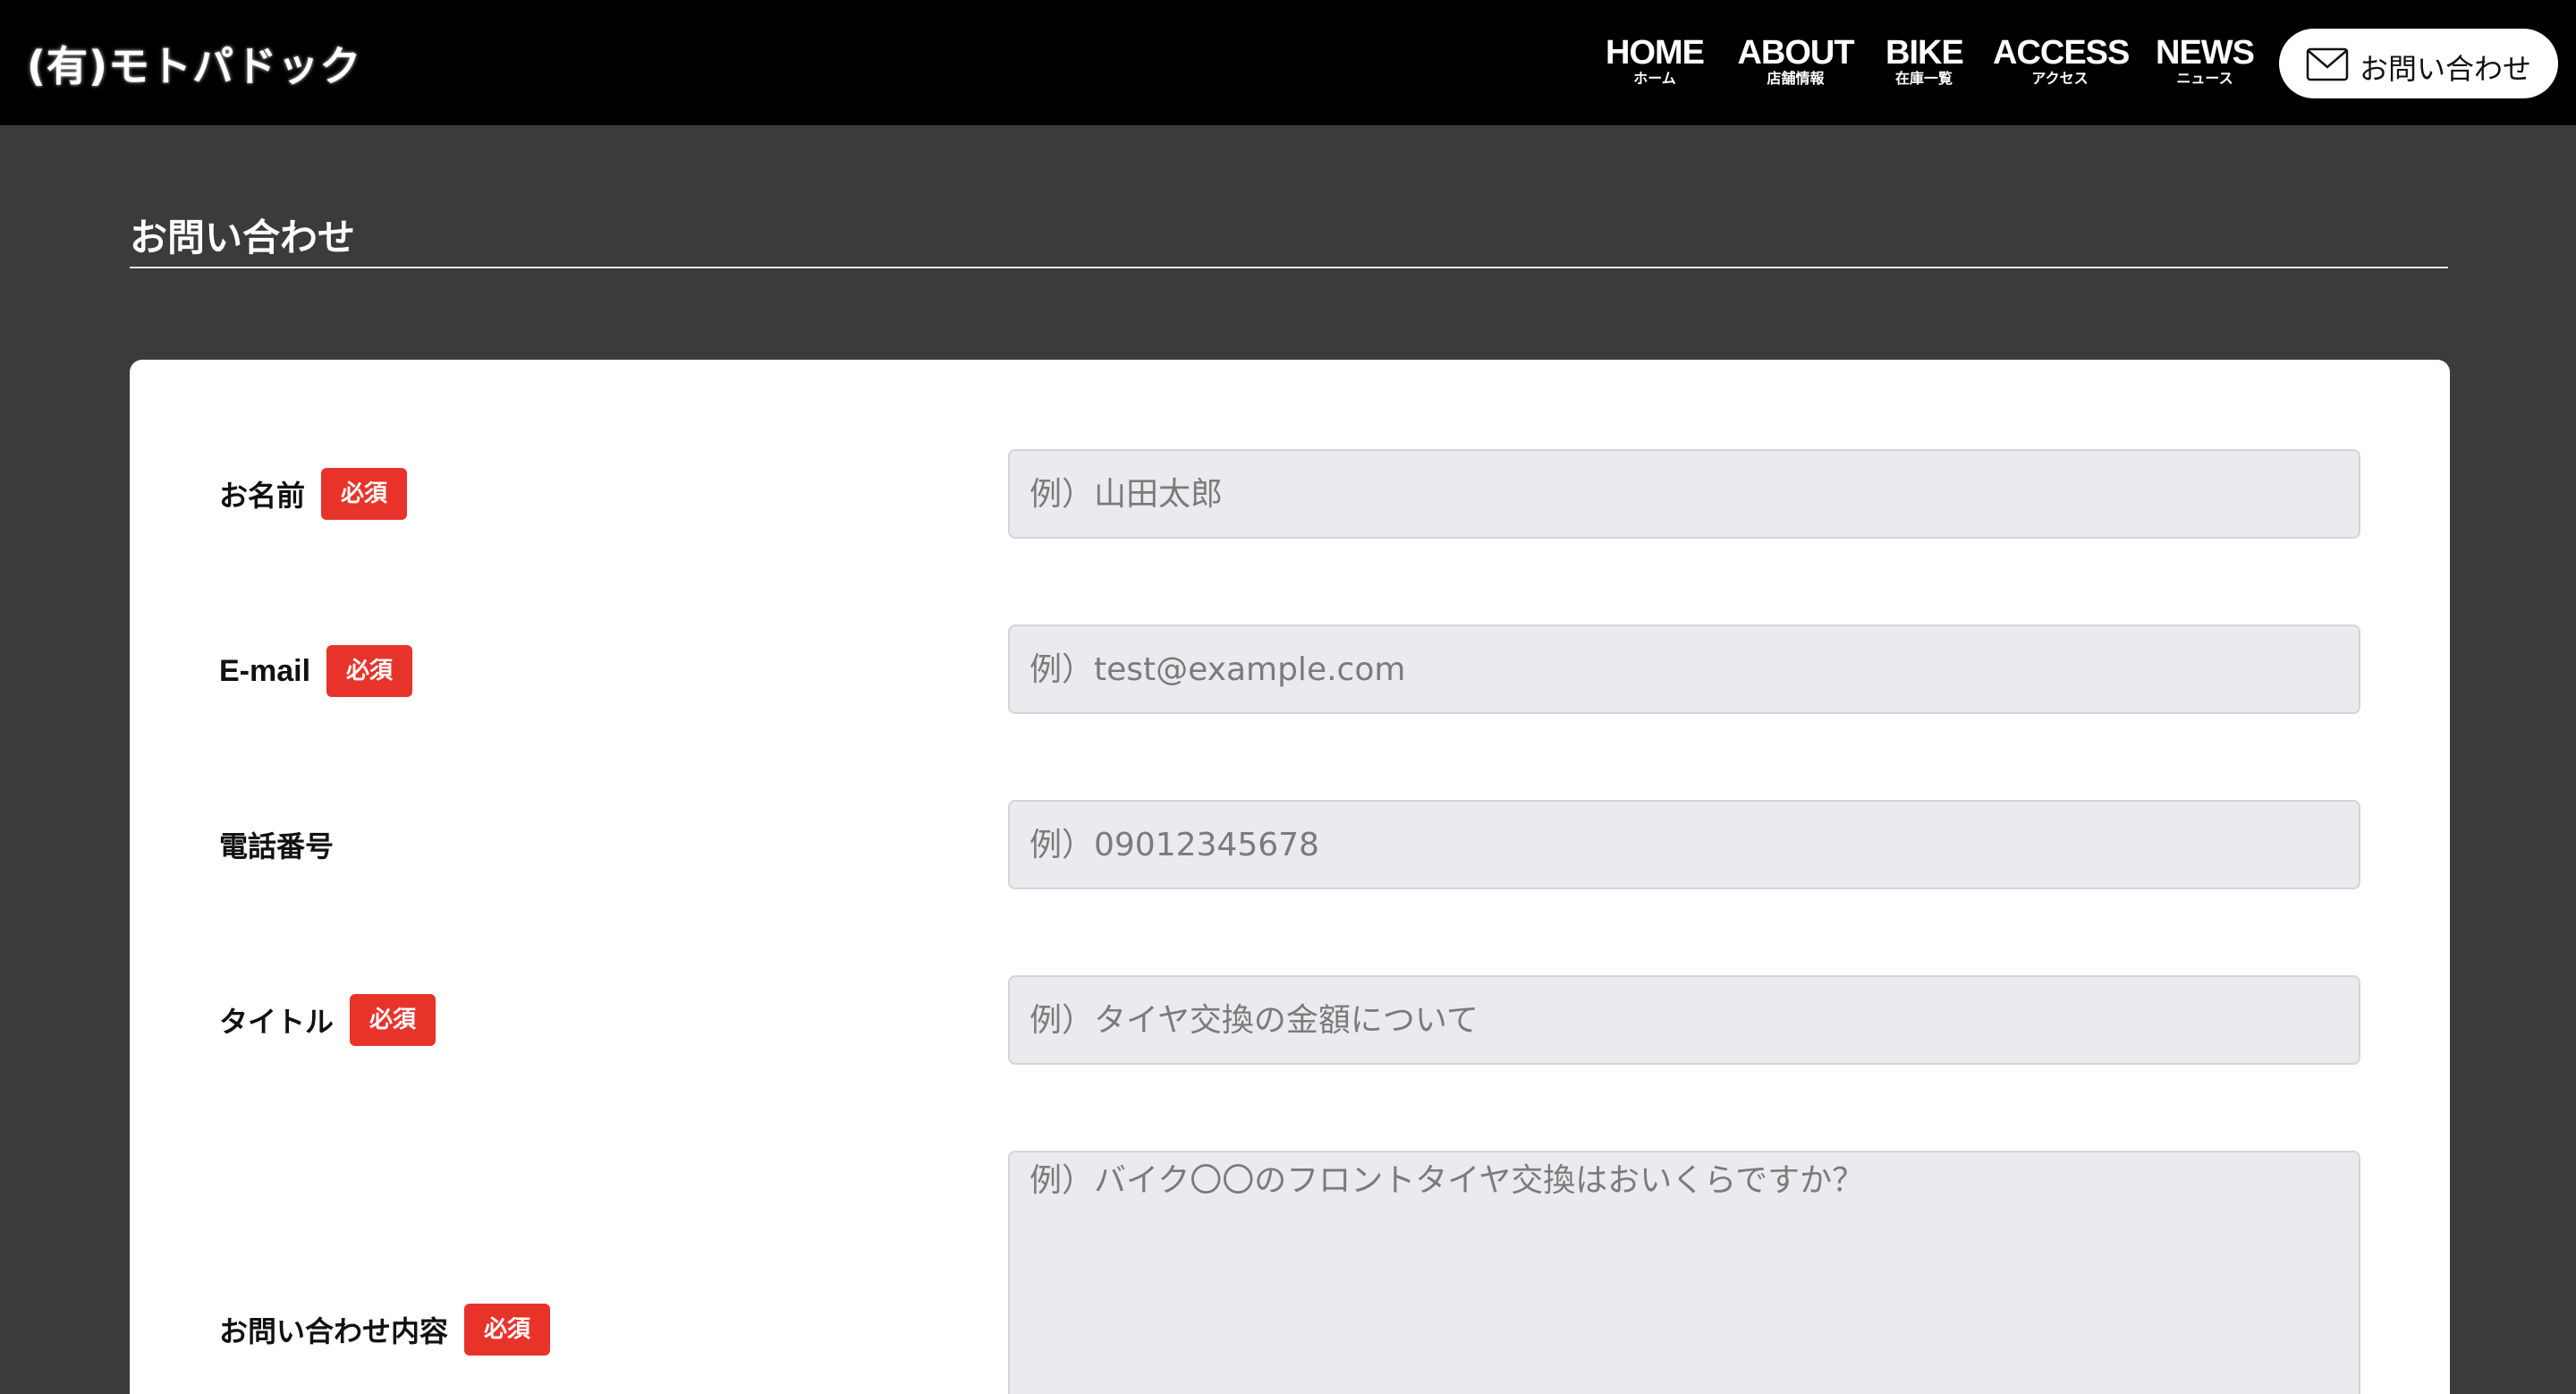 This screenshot has height=1394, width=2576. Describe the element at coordinates (2061, 53) in the screenshot. I see `nav-access-label: ACCESS` at that location.